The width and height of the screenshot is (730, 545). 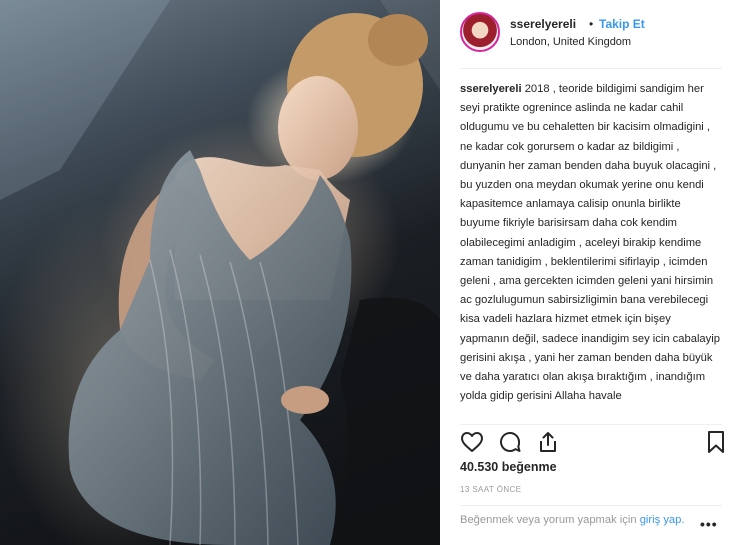 I want to click on post-username: sserelyereli, so click(x=543, y=24).